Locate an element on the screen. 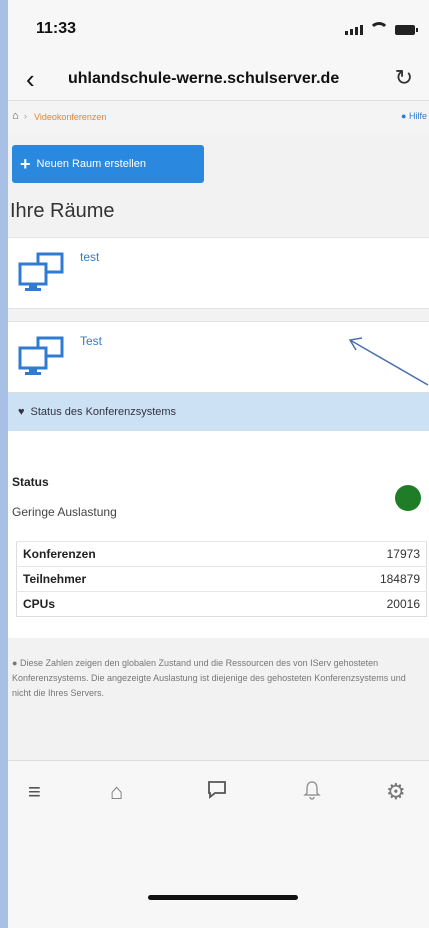  status-indicator is located at coordinates (408, 498).